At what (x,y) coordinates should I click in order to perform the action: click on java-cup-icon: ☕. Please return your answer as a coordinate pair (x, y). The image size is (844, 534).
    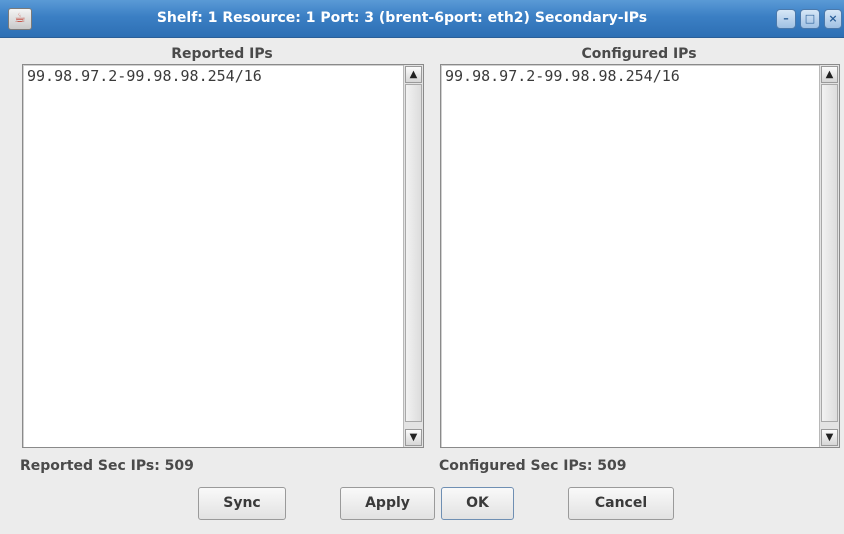
    Looking at the image, I should click on (20, 19).